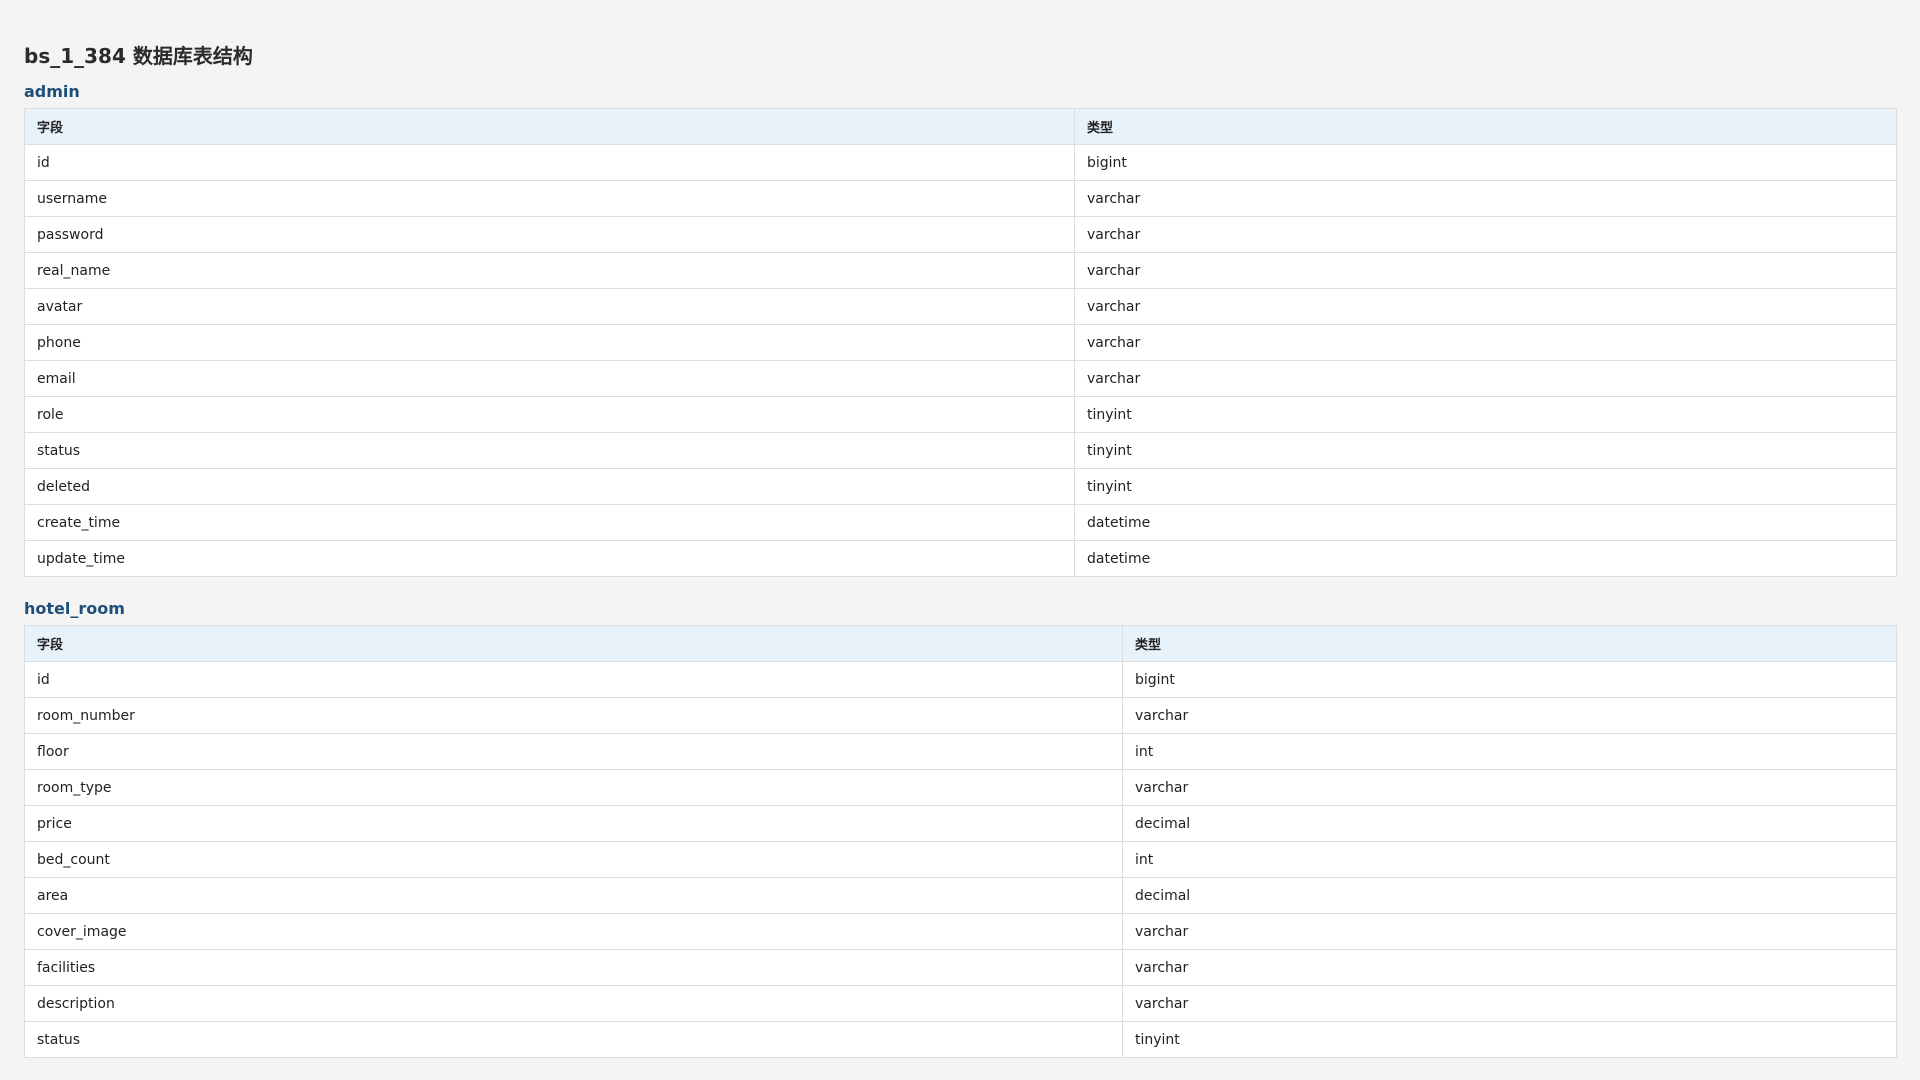 This screenshot has width=1920, height=1080. I want to click on field-name-cell: avatar, so click(549, 306).